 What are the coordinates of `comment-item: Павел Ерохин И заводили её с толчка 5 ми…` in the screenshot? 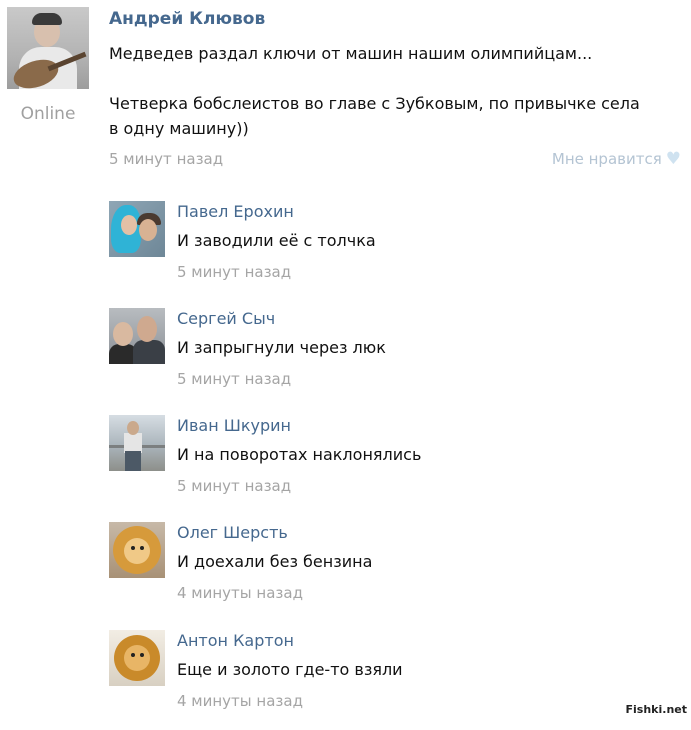 It's located at (394, 251).